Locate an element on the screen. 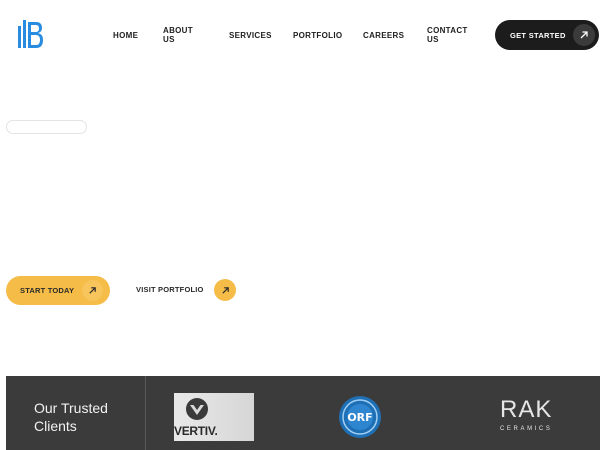 The width and height of the screenshot is (600, 450). visit-portfolio-link: VISIT PORTFOLIO is located at coordinates (170, 289).